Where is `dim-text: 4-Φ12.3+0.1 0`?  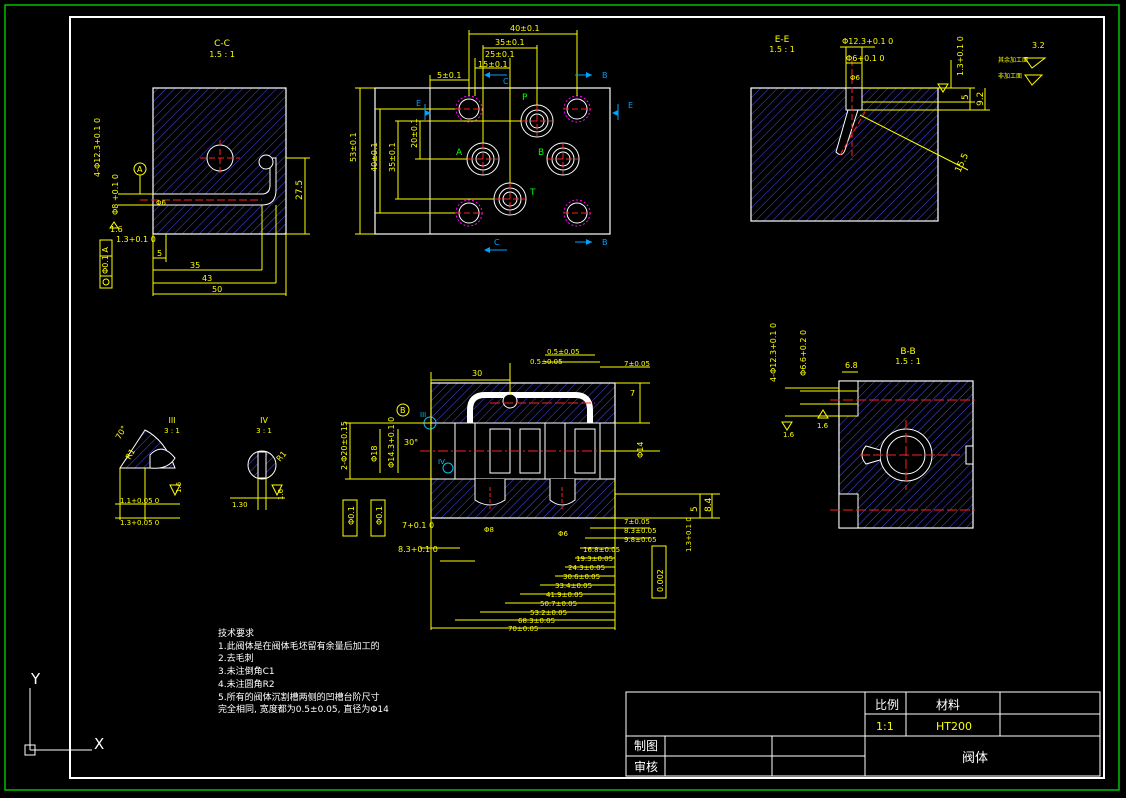
dim-text: 4-Φ12.3+0.1 0 is located at coordinates (773, 352).